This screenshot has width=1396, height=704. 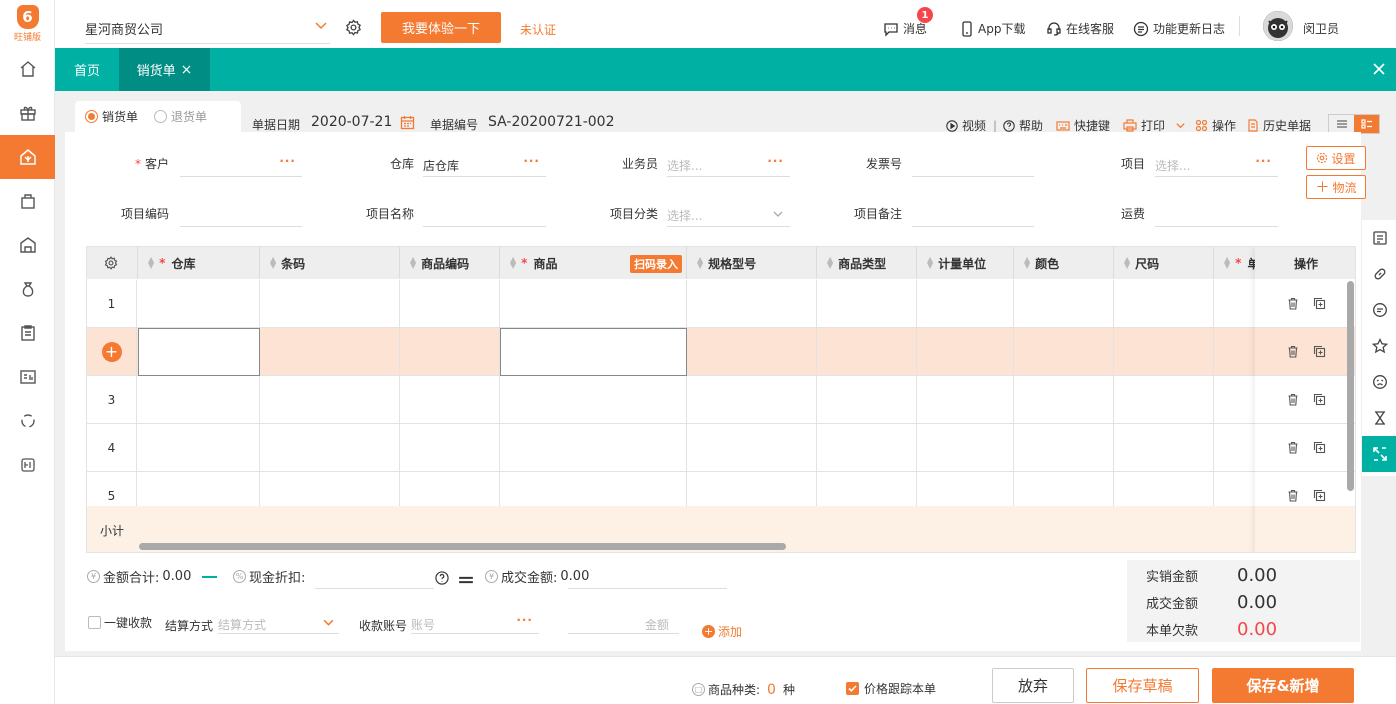 I want to click on column-settings, so click(x=112, y=263).